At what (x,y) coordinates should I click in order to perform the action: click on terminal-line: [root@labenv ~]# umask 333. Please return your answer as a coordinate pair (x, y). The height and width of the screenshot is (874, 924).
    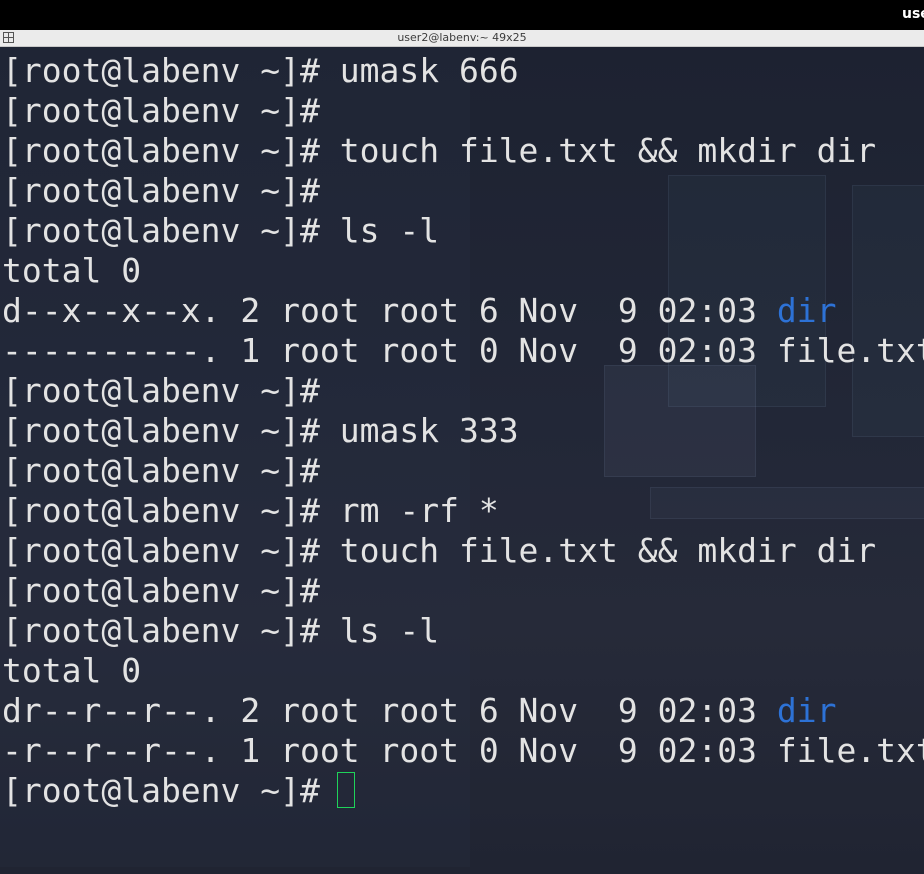
    Looking at the image, I should click on (463, 431).